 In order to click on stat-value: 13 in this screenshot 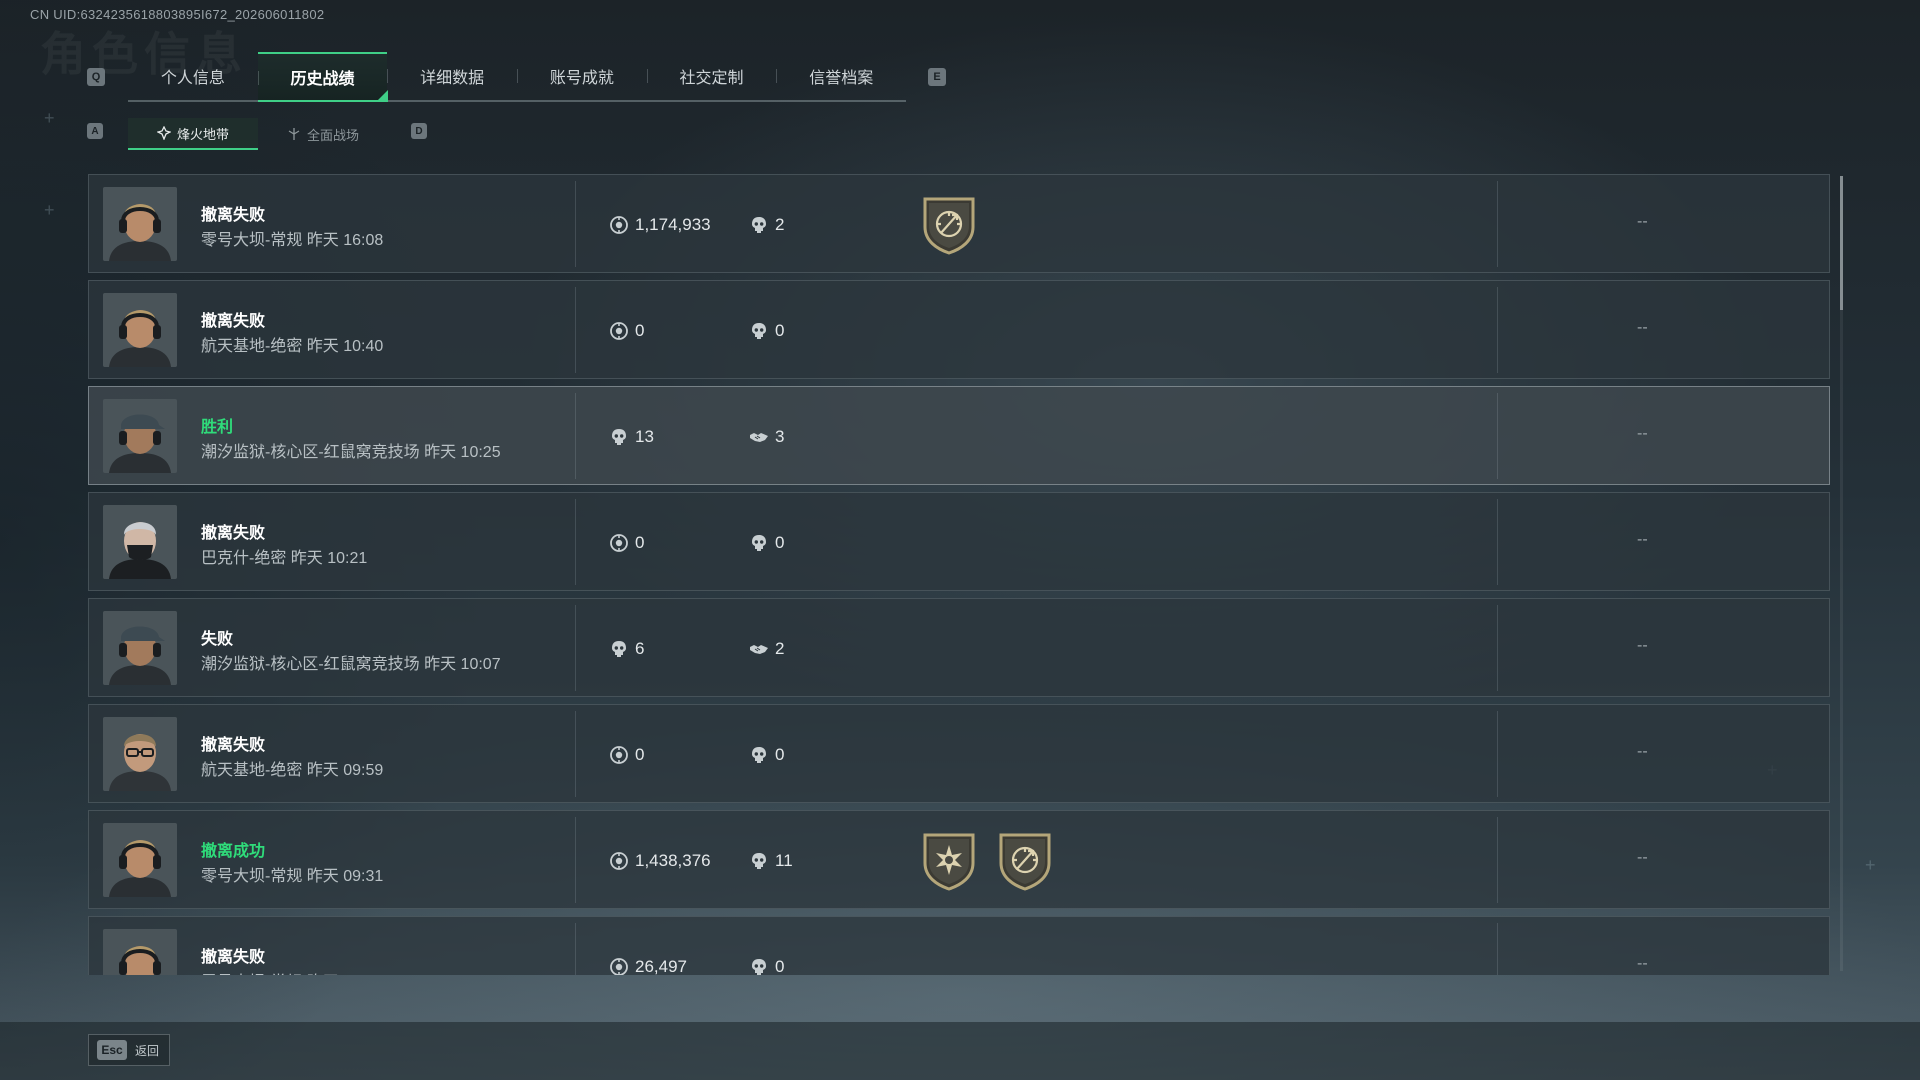, I will do `click(644, 436)`.